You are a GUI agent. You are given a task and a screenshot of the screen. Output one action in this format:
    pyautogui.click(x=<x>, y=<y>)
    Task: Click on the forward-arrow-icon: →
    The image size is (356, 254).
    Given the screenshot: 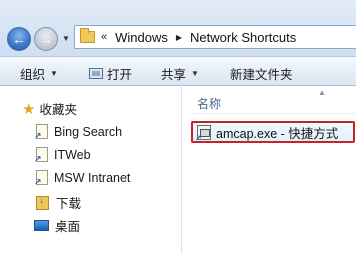 What is the action you would take?
    pyautogui.click(x=46, y=39)
    